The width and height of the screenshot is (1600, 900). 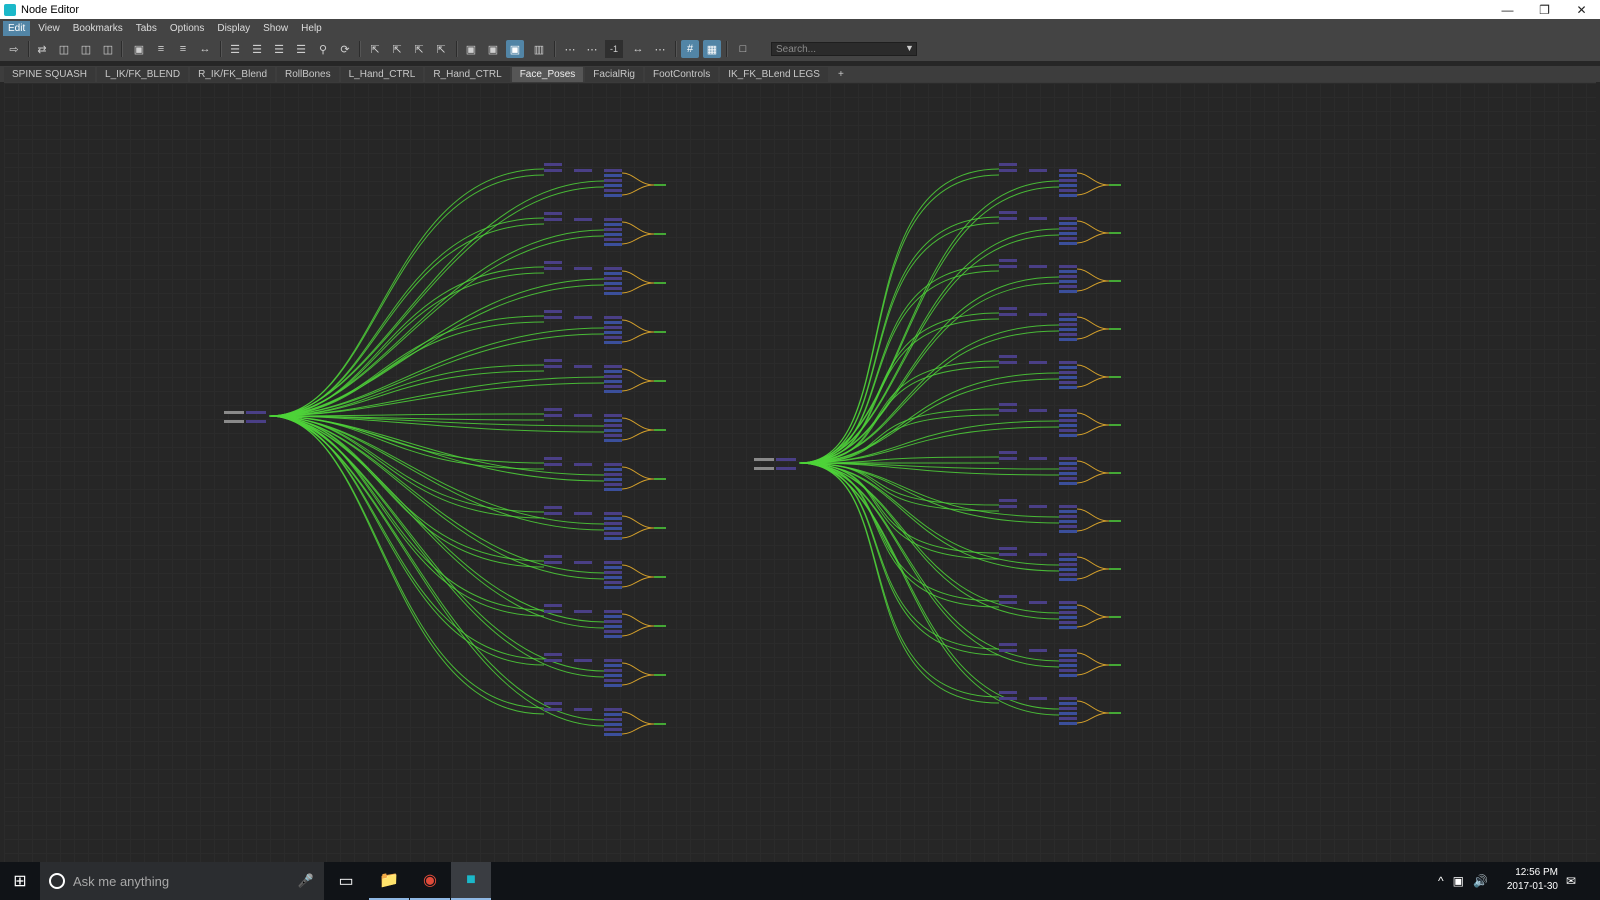 What do you see at coordinates (146, 28) in the screenshot?
I see `menu-tabs: Tabs` at bounding box center [146, 28].